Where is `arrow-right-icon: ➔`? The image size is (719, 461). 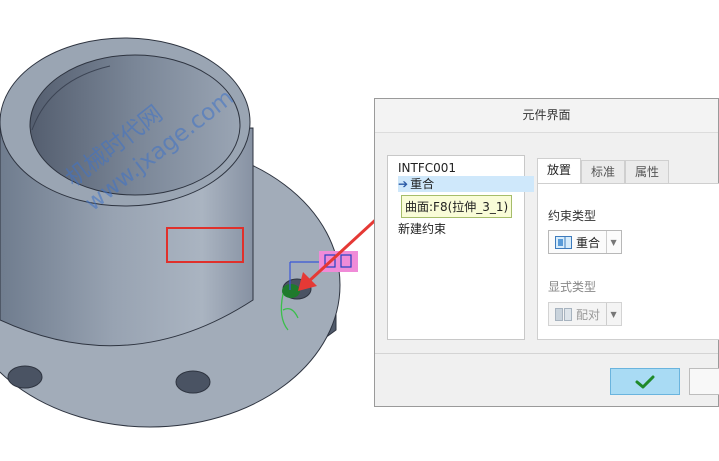 arrow-right-icon: ➔ is located at coordinates (403, 184).